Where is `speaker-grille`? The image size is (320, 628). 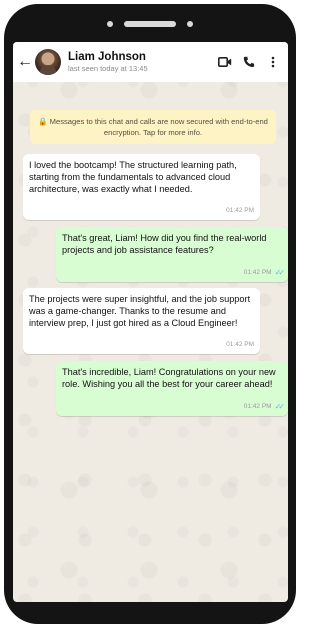
speaker-grille is located at coordinates (150, 24).